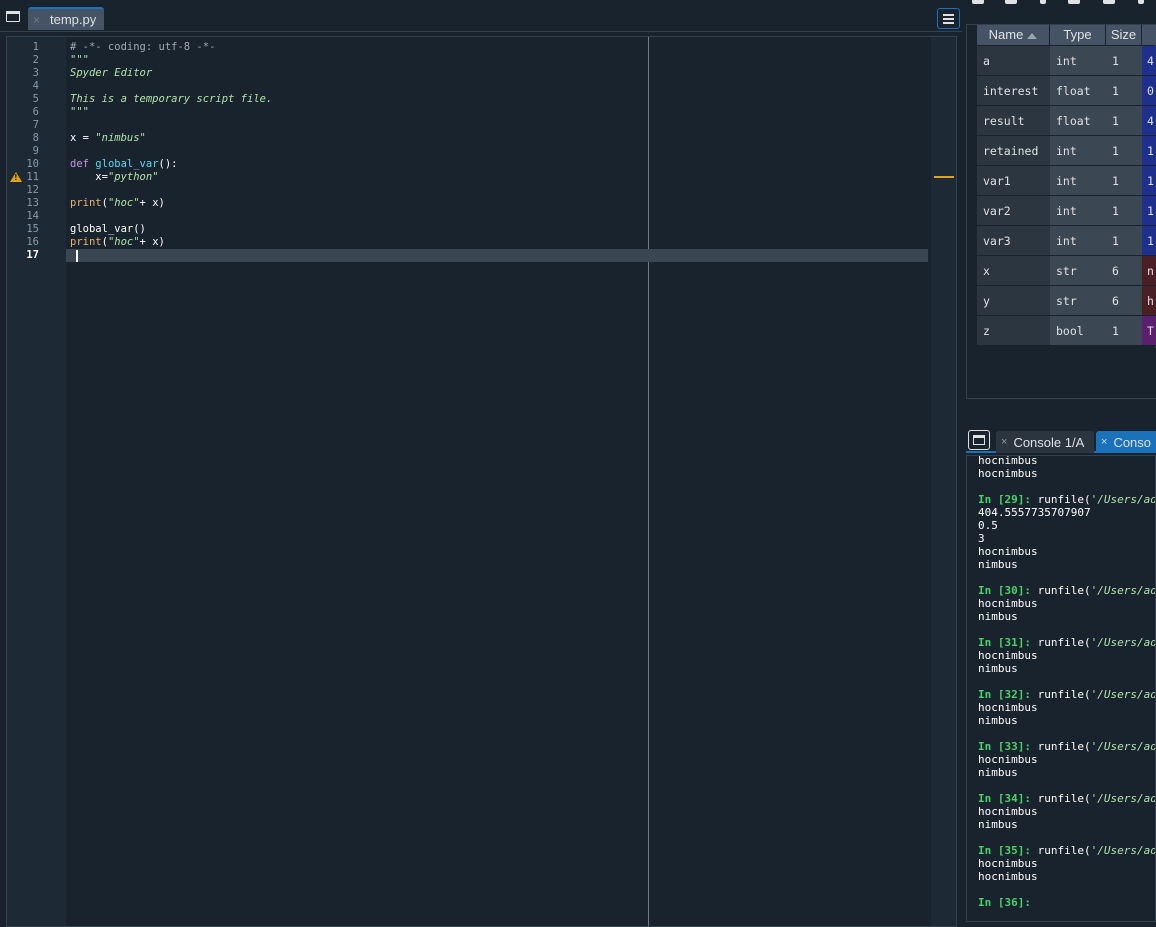 This screenshot has width=1156, height=927. What do you see at coordinates (1066, 241) in the screenshot?
I see `variable-row: var3 int 1 1` at bounding box center [1066, 241].